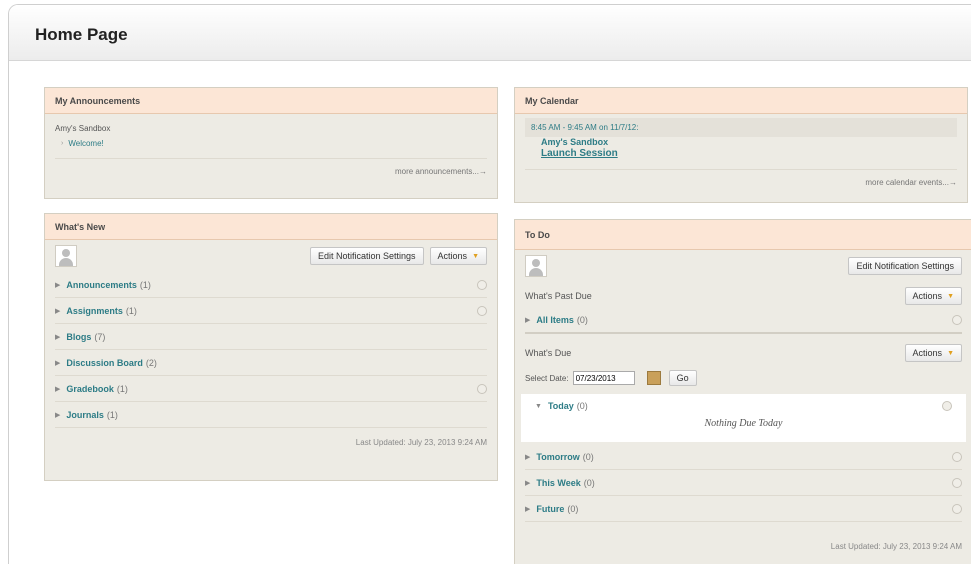  What do you see at coordinates (151, 362) in the screenshot?
I see `item-count: (2)` at bounding box center [151, 362].